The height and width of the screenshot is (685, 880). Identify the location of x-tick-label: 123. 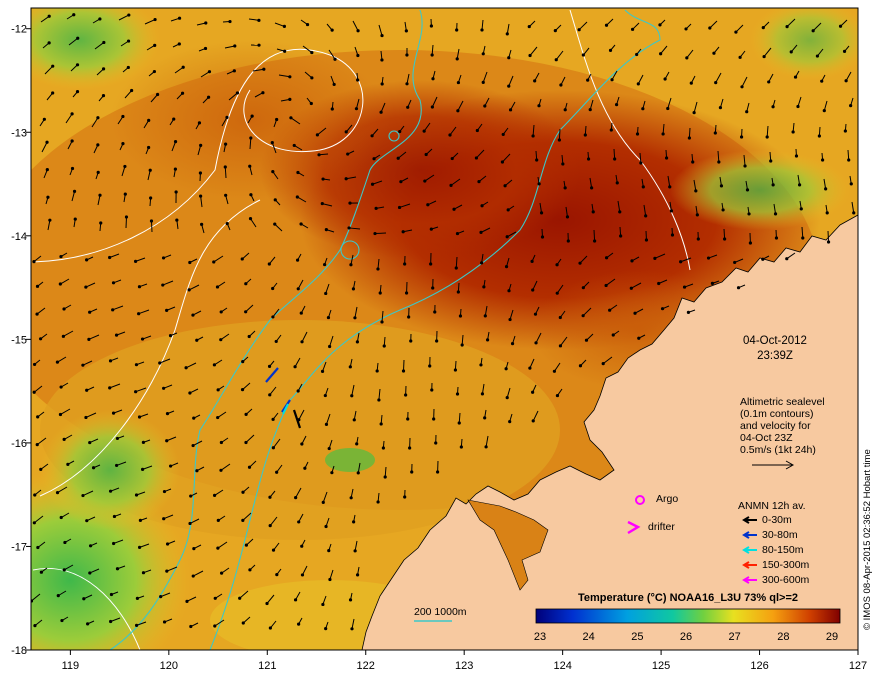
(464, 666).